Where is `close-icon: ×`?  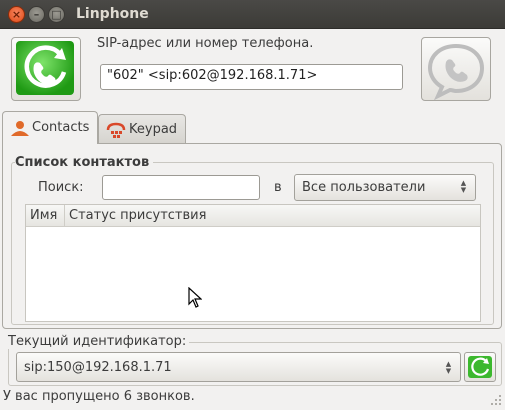 close-icon: × is located at coordinates (16, 14).